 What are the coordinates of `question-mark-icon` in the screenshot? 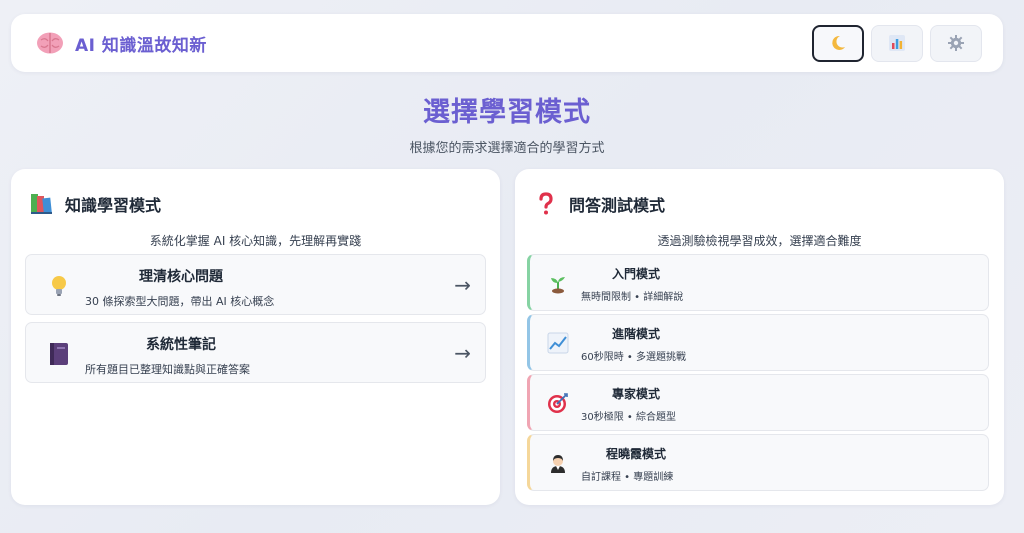 It's located at (546, 204).